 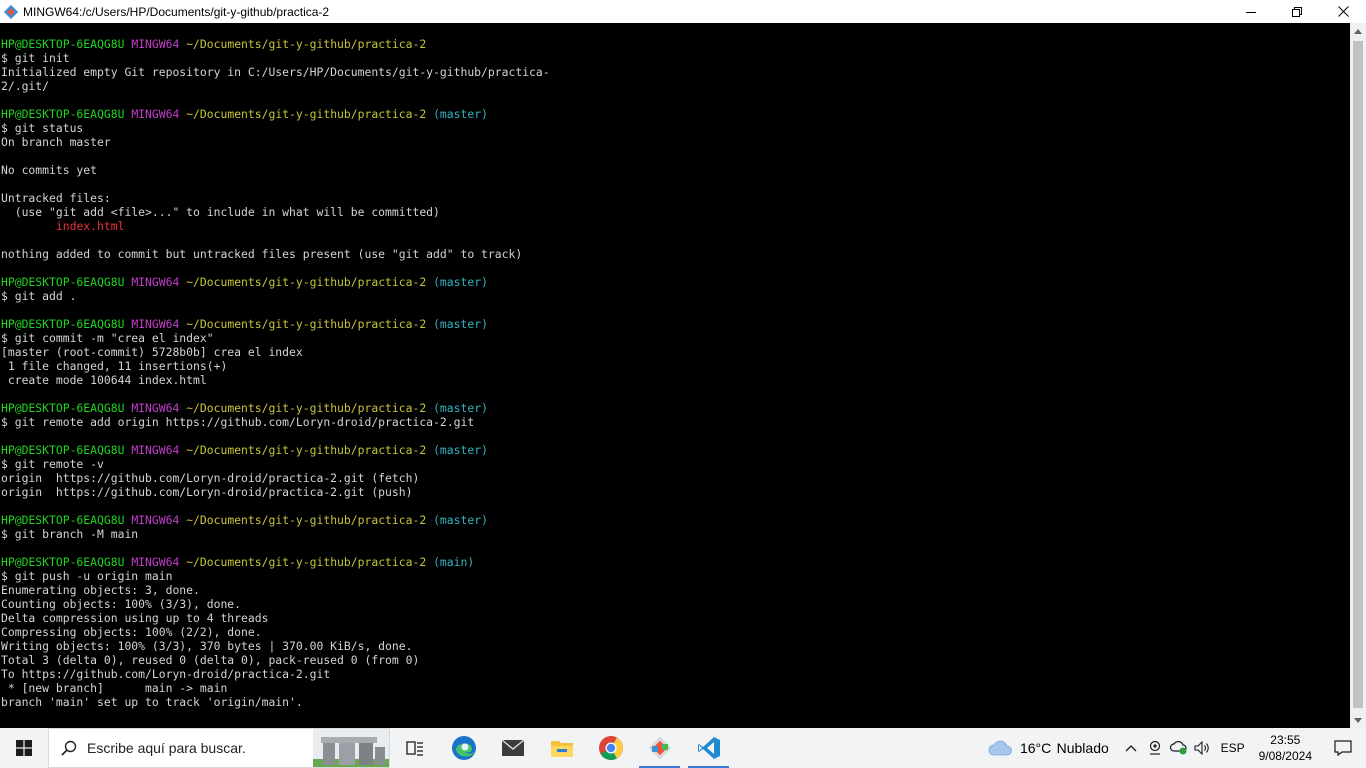 I want to click on minimize-icon, so click(x=1251, y=12).